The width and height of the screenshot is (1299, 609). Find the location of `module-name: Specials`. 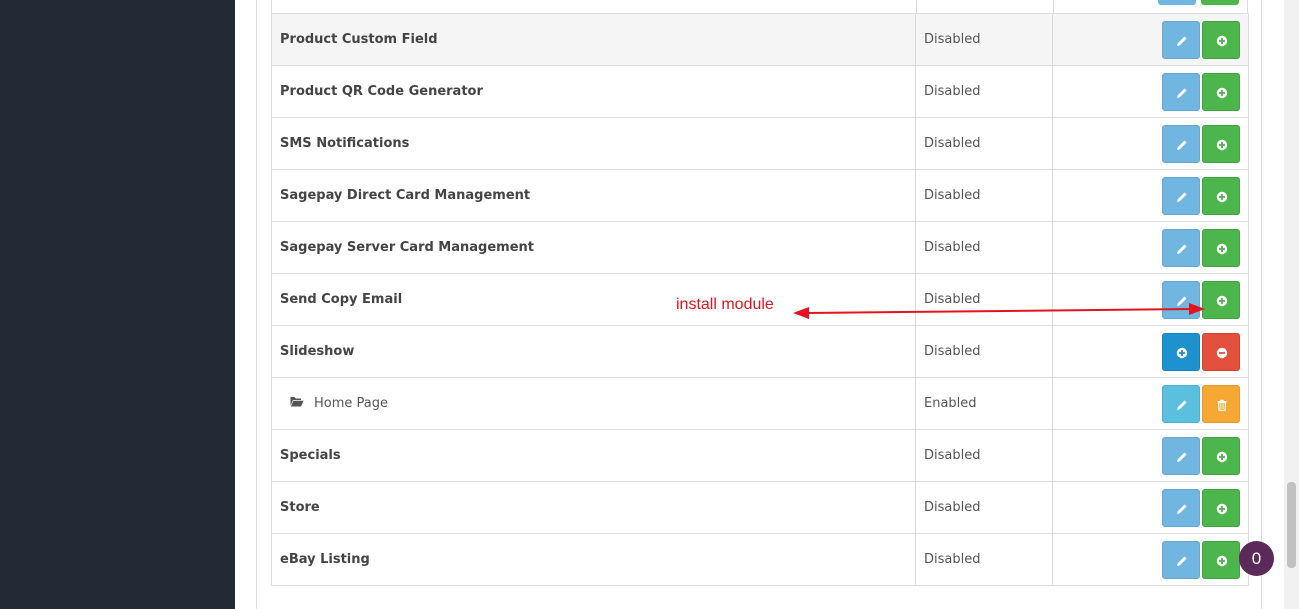

module-name: Specials is located at coordinates (593, 455).